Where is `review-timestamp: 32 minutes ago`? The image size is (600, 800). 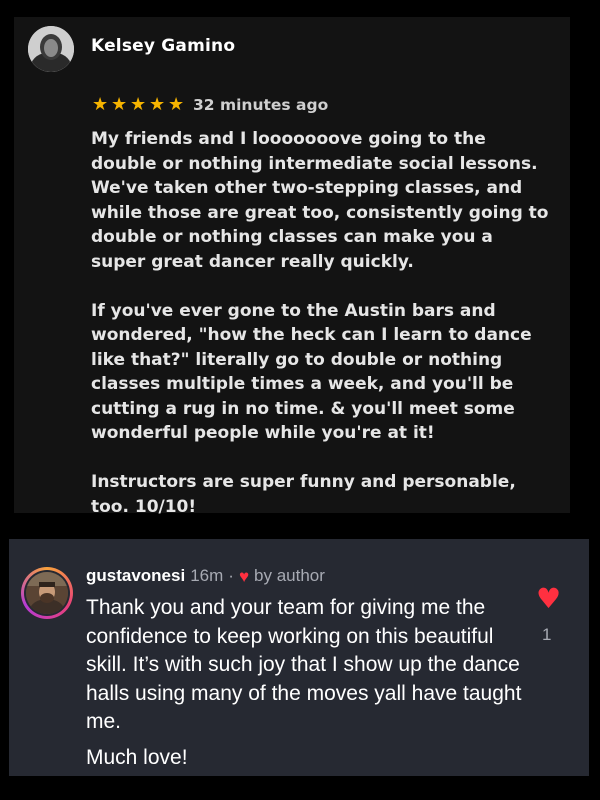 review-timestamp: 32 minutes ago is located at coordinates (261, 105).